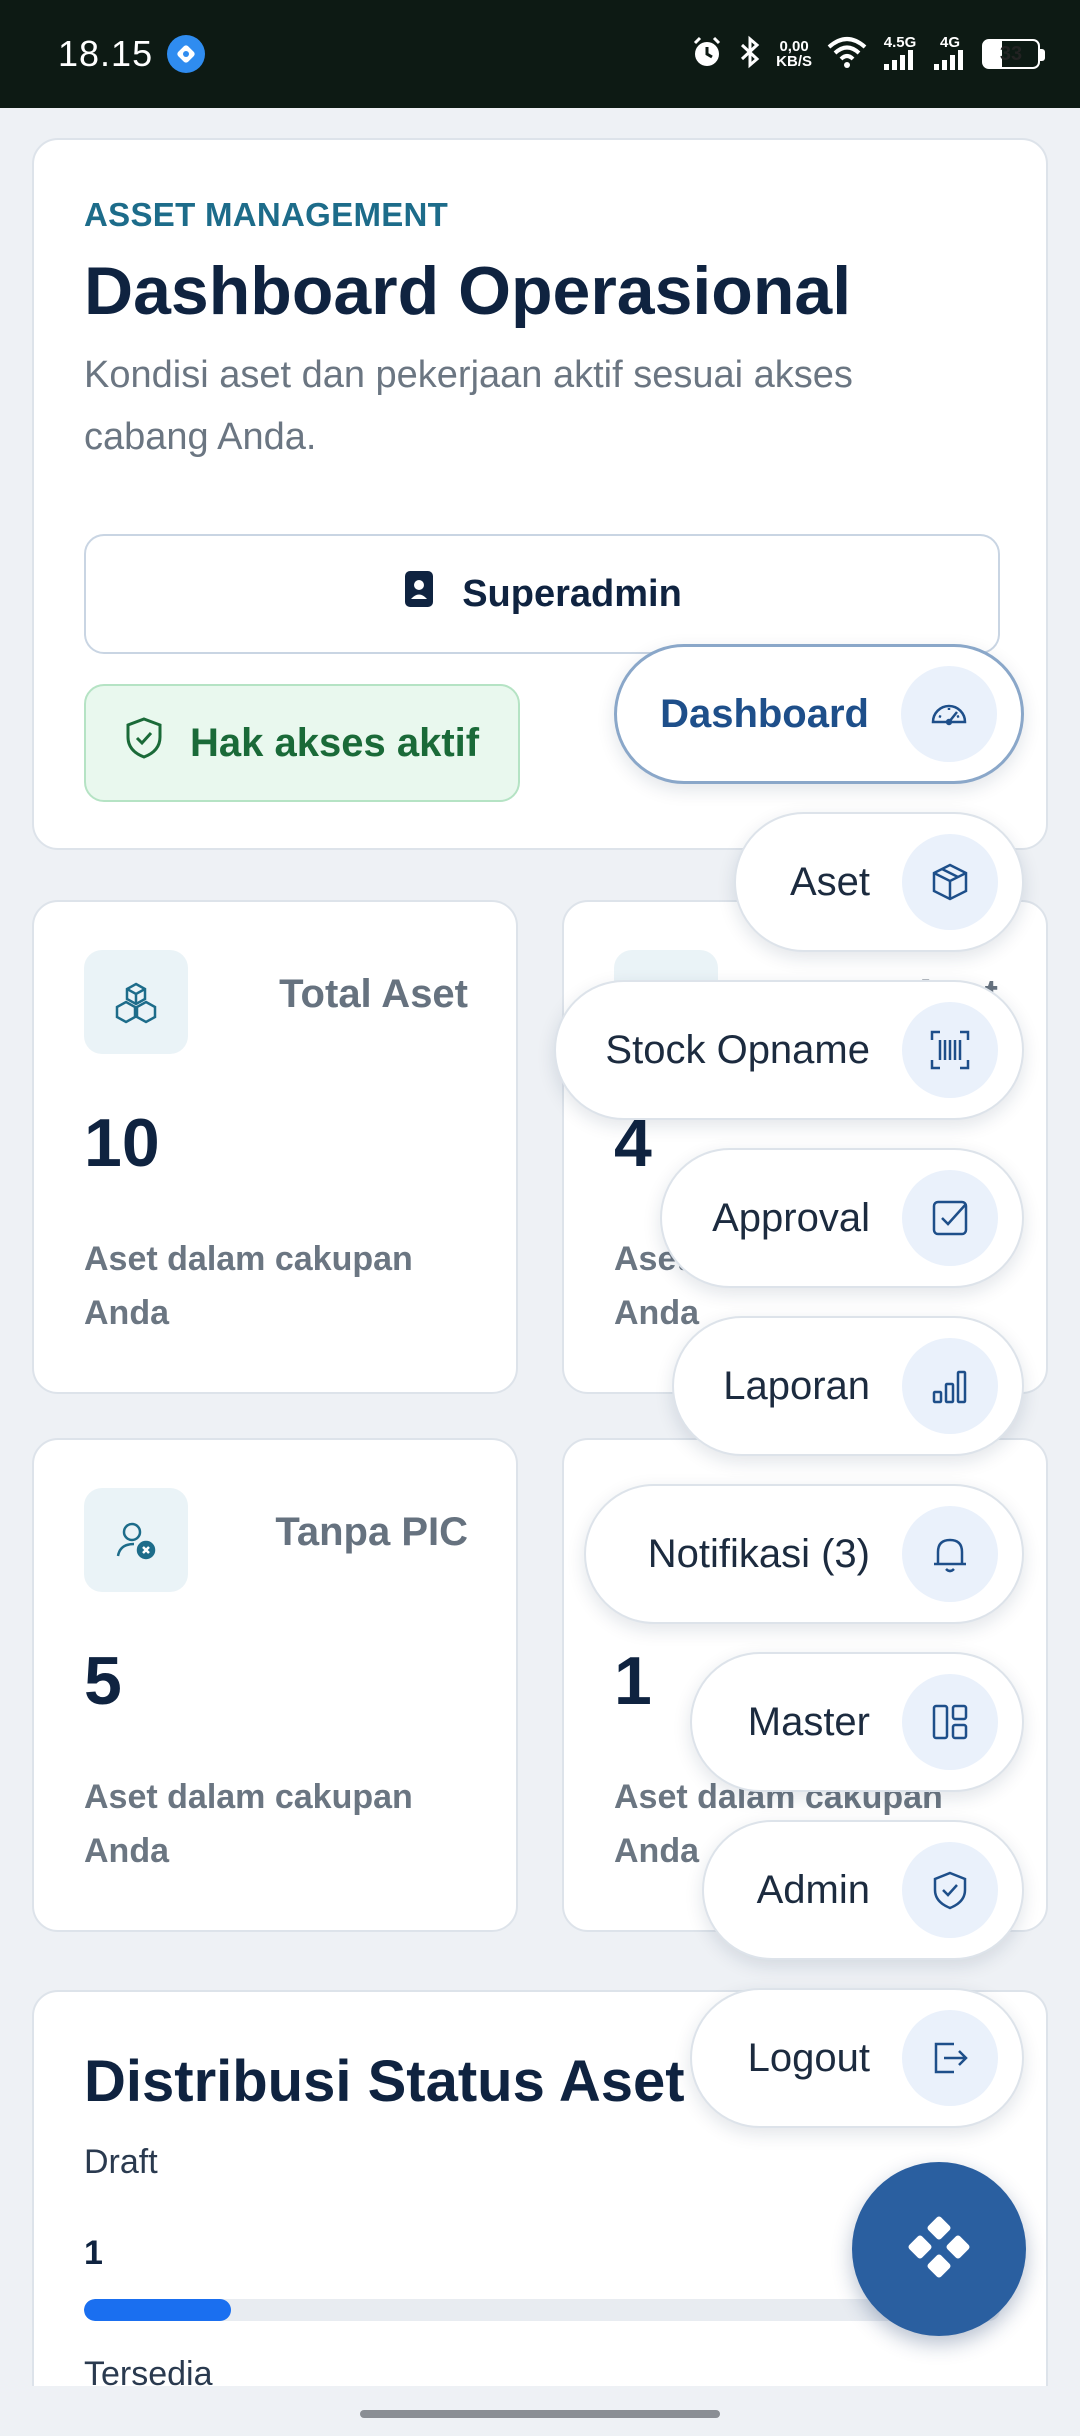  What do you see at coordinates (879, 882) in the screenshot?
I see `menu-item-aset: Aset` at bounding box center [879, 882].